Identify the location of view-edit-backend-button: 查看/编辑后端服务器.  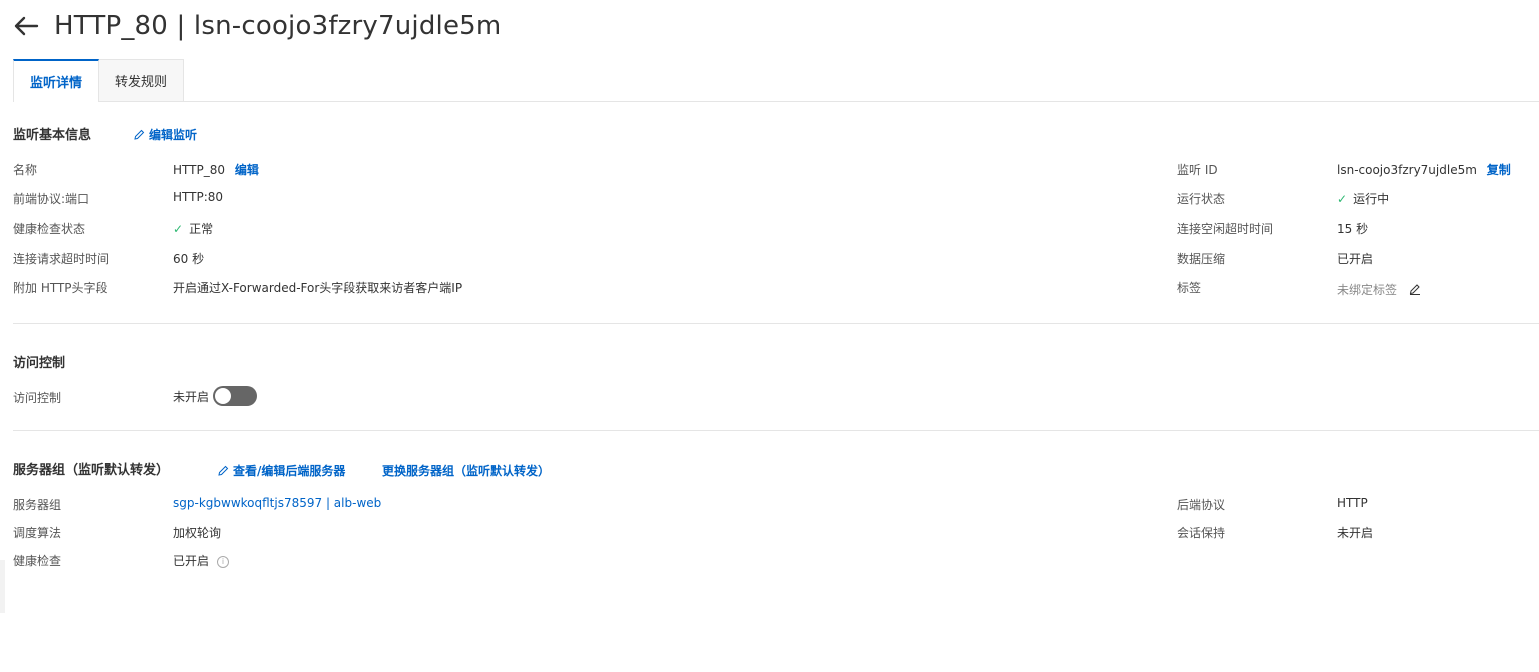
(281, 470).